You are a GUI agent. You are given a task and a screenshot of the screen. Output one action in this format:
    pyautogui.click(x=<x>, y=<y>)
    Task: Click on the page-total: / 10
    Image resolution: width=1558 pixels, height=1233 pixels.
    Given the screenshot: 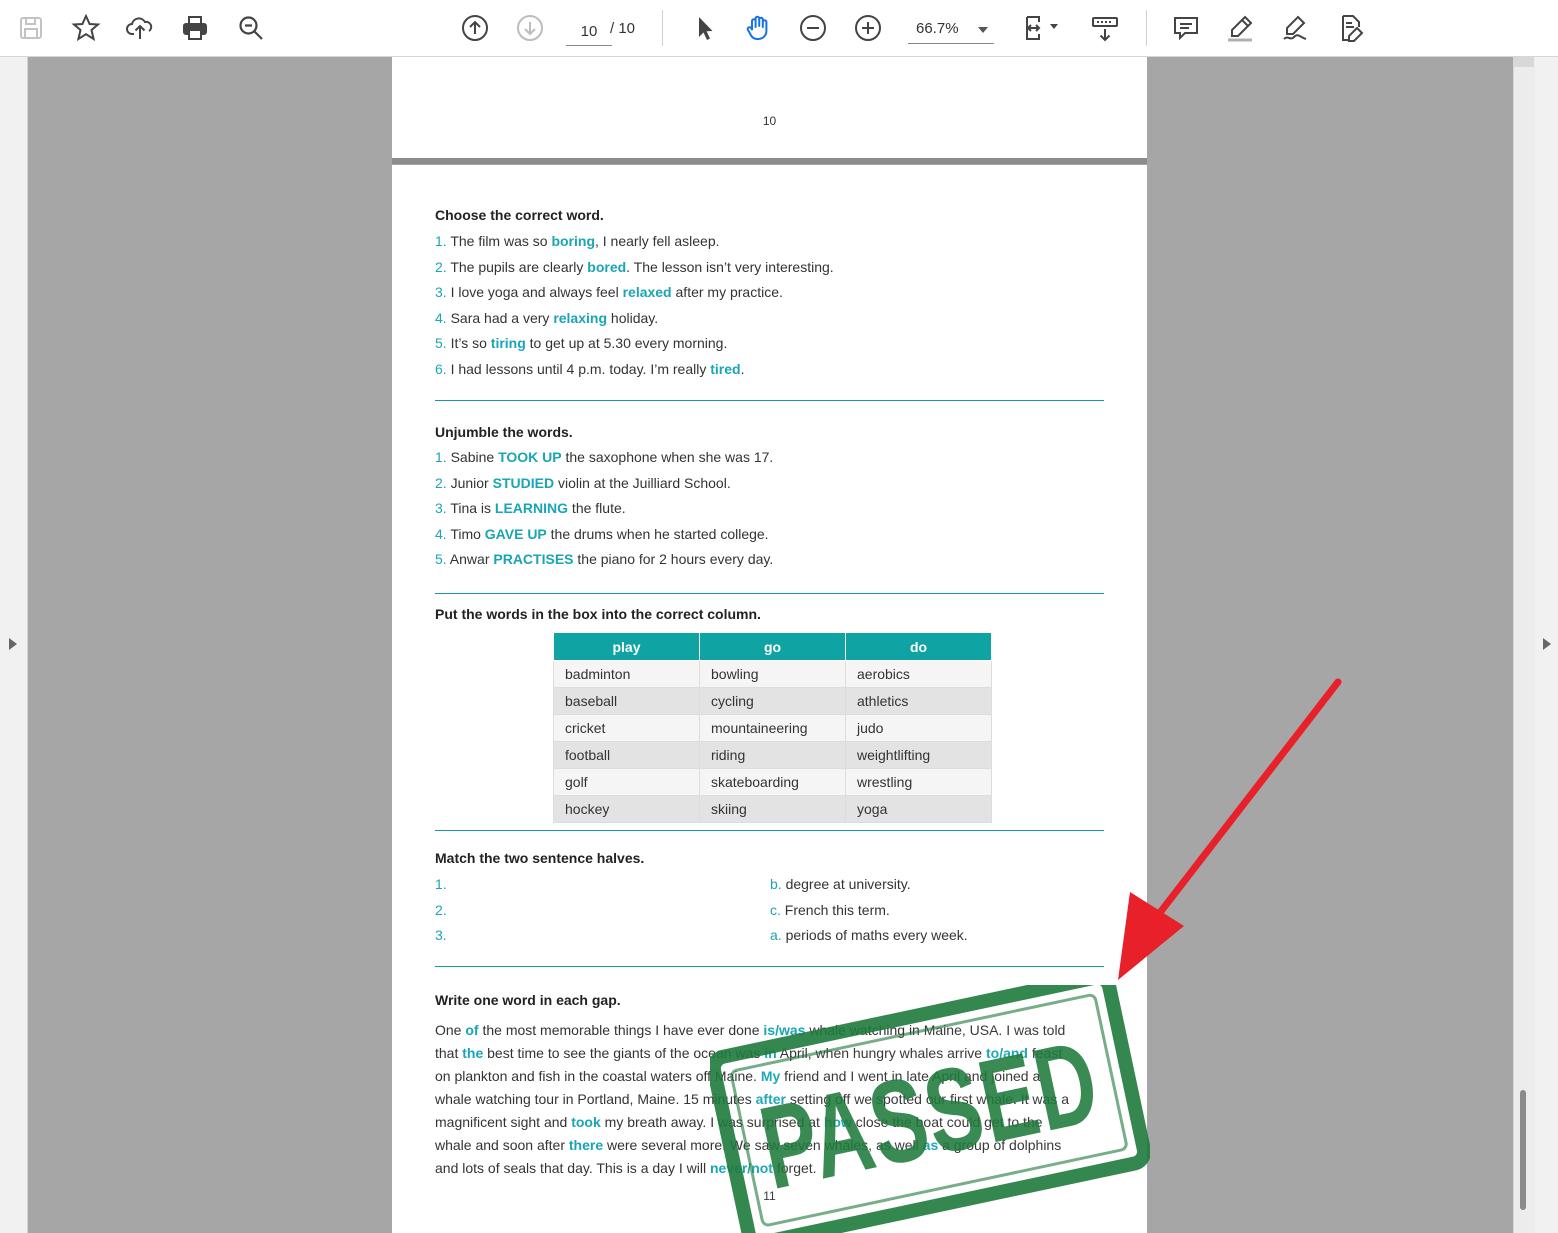 What is the action you would take?
    pyautogui.click(x=623, y=28)
    